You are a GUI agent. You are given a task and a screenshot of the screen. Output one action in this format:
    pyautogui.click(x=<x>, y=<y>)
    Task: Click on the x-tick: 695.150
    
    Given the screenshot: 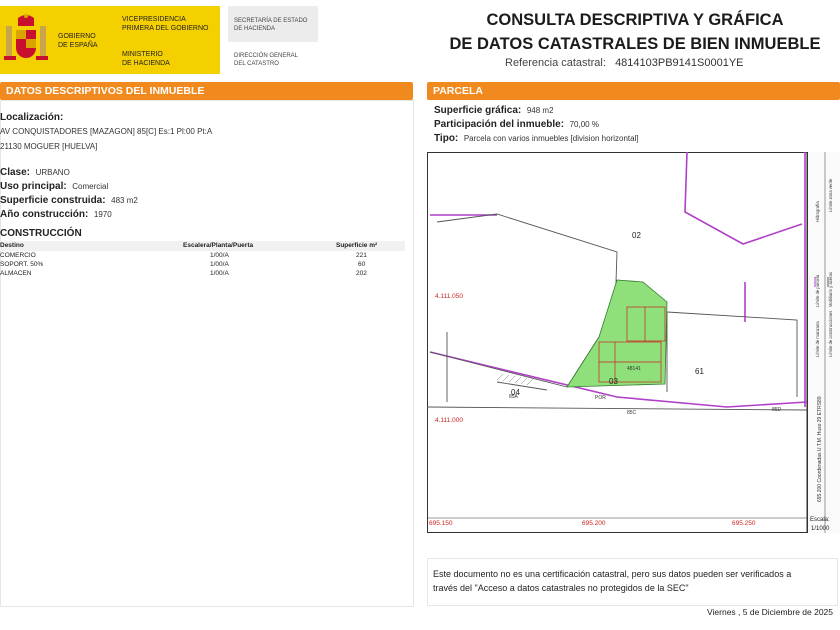 What is the action you would take?
    pyautogui.click(x=441, y=523)
    